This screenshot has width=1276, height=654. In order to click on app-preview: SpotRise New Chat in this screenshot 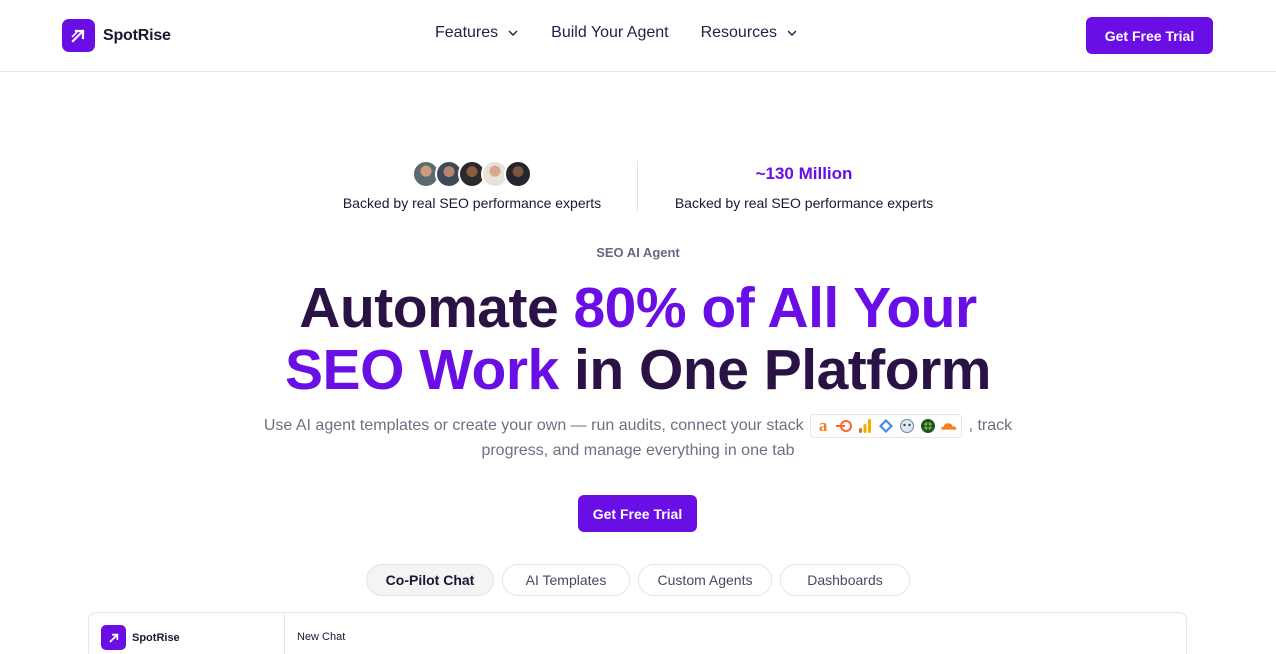, I will do `click(637, 633)`.